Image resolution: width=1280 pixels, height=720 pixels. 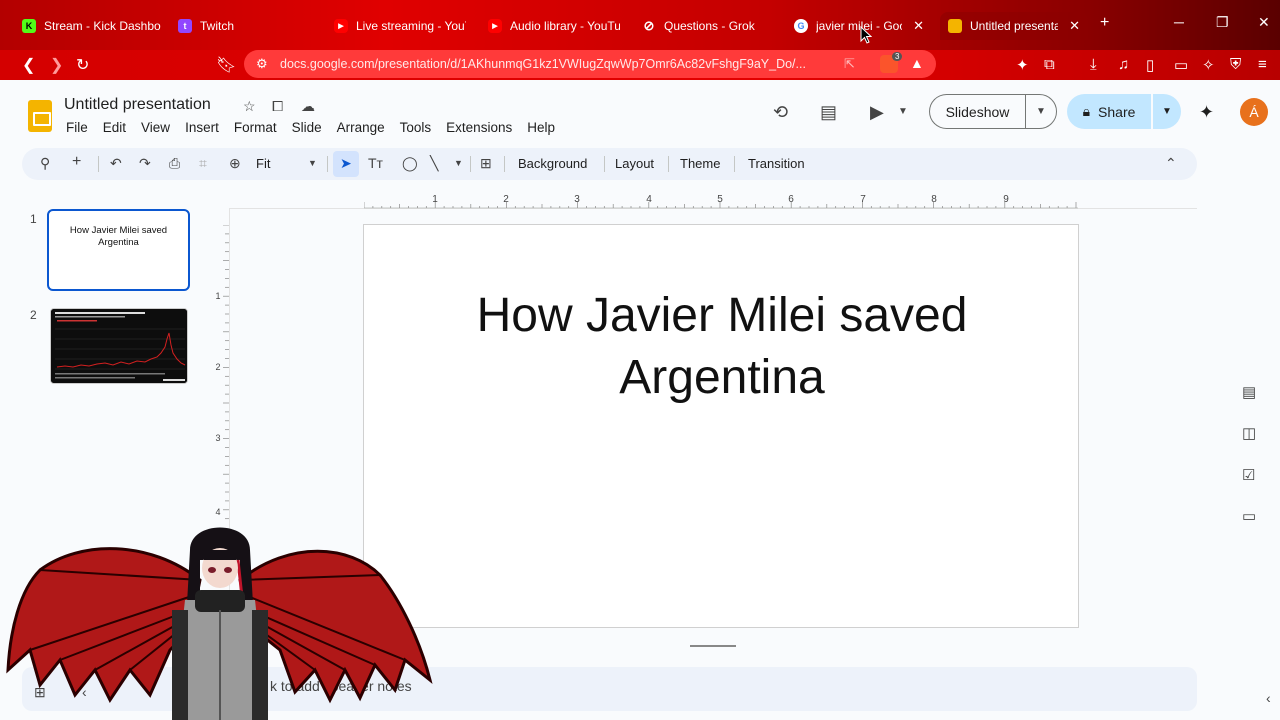 What do you see at coordinates (77, 127) in the screenshot?
I see `menu-file: File` at bounding box center [77, 127].